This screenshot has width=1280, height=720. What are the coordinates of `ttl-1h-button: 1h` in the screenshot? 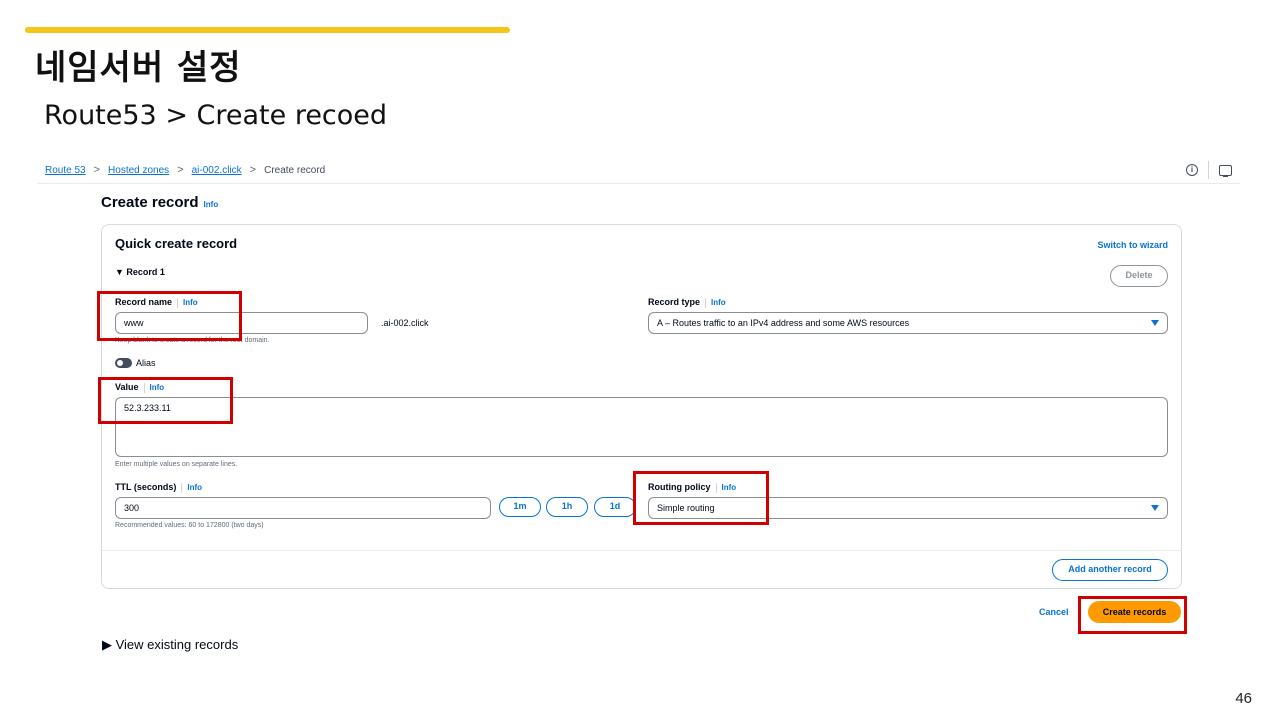 It's located at (567, 507).